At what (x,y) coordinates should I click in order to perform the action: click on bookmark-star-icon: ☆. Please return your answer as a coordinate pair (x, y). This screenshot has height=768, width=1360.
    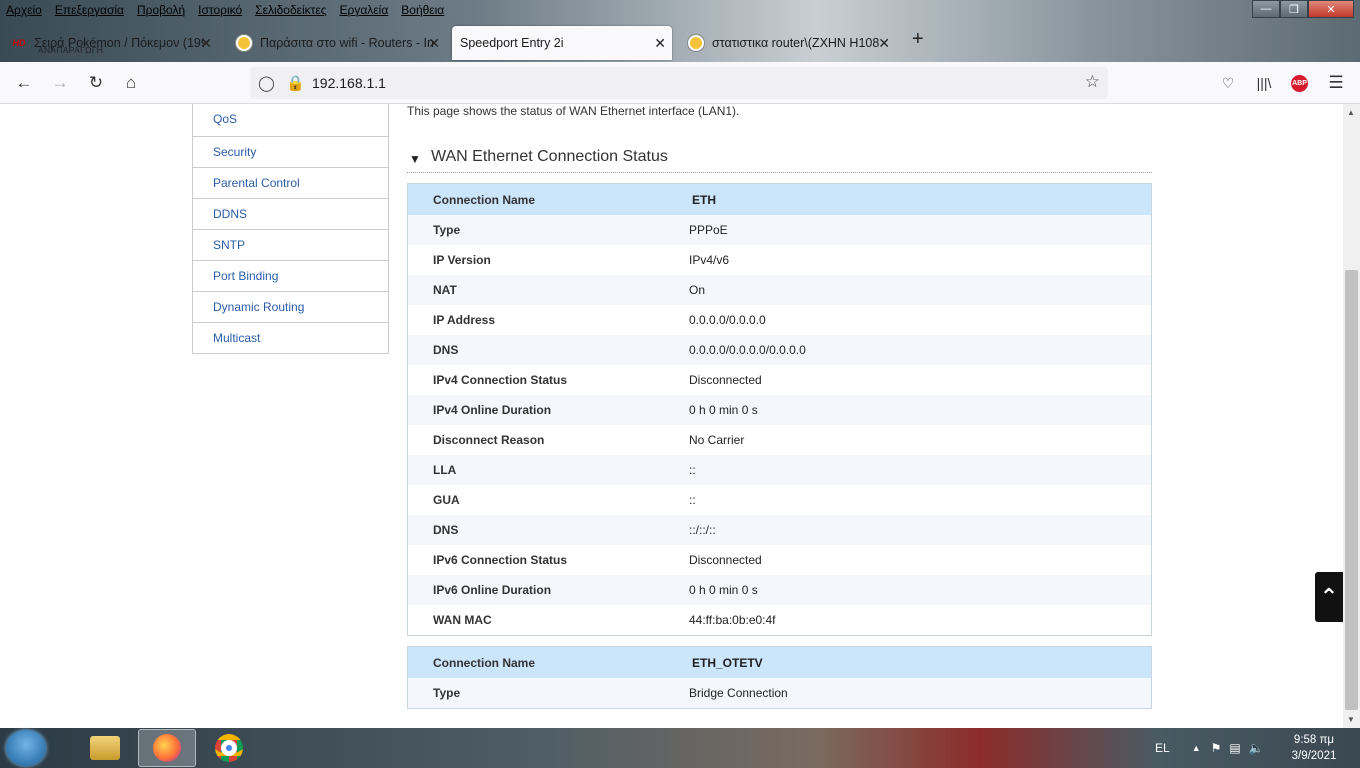
    Looking at the image, I should click on (1092, 82).